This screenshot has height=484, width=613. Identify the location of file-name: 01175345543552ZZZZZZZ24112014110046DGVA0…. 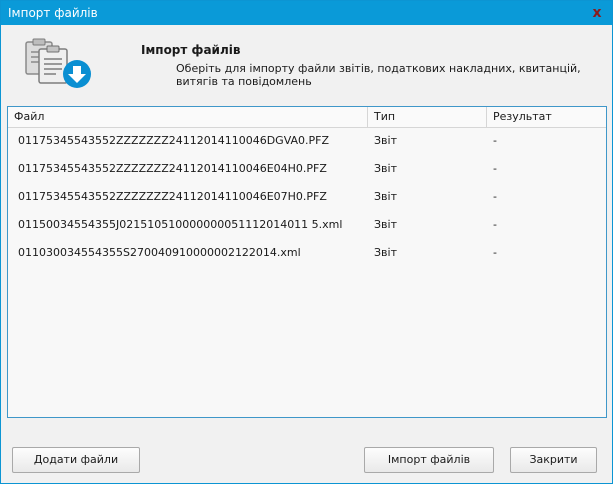
(174, 140).